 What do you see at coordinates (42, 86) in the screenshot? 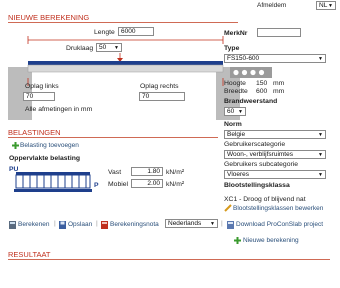
I see `support-left-label: Oplag links` at bounding box center [42, 86].